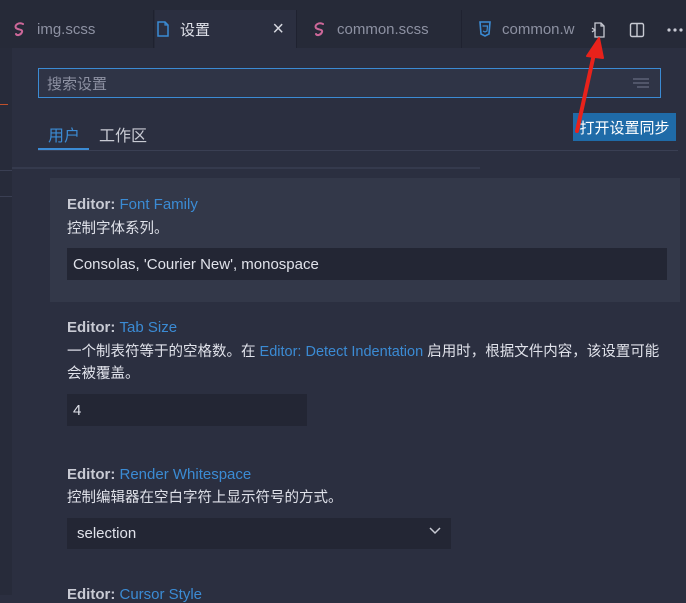 This screenshot has width=686, height=603. I want to click on setting-description: 控制字体系列。, so click(118, 229).